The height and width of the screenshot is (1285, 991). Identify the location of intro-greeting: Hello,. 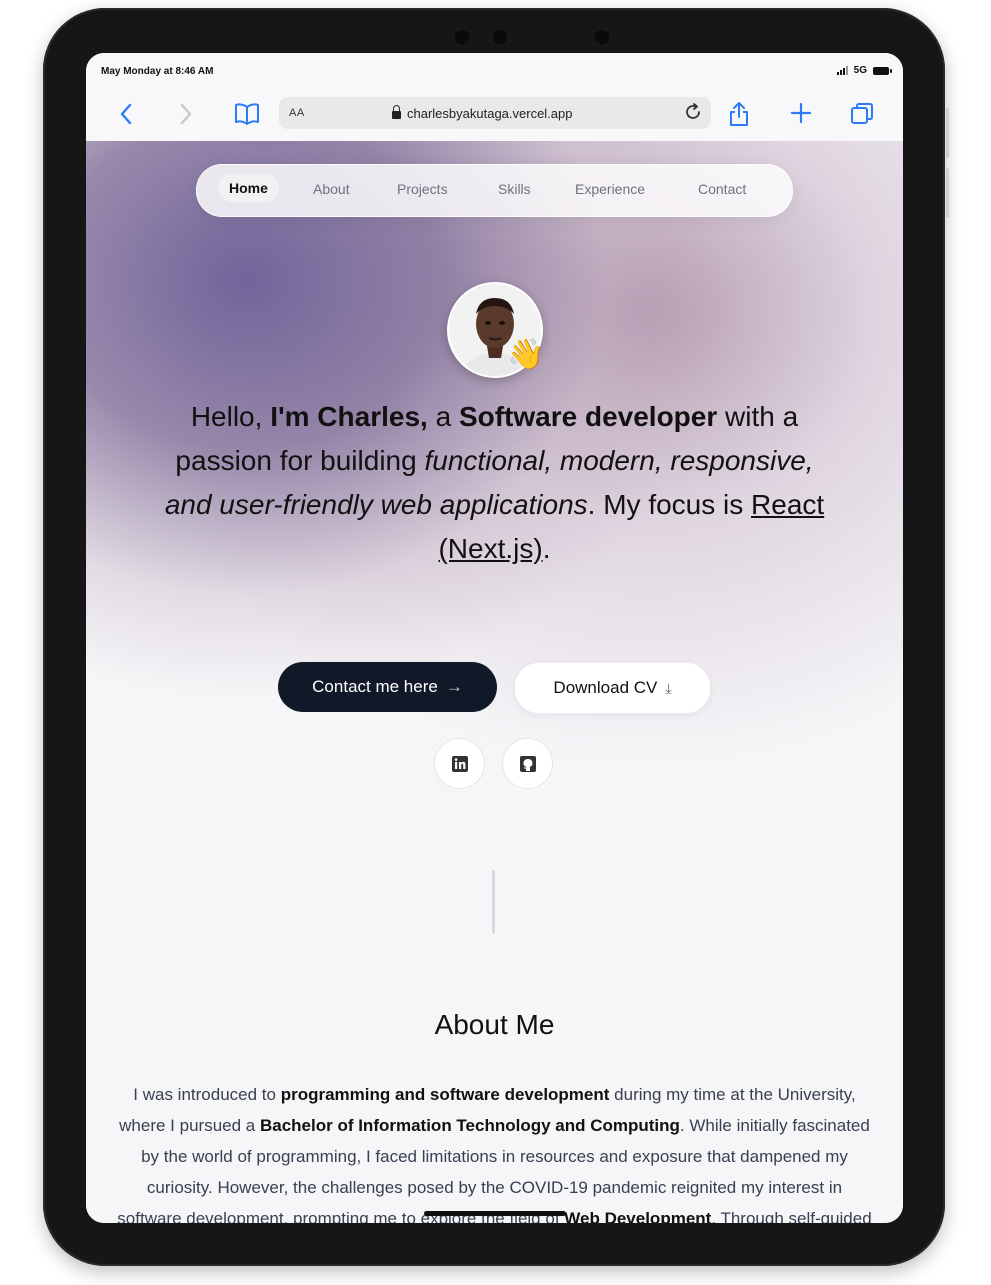
(230, 416).